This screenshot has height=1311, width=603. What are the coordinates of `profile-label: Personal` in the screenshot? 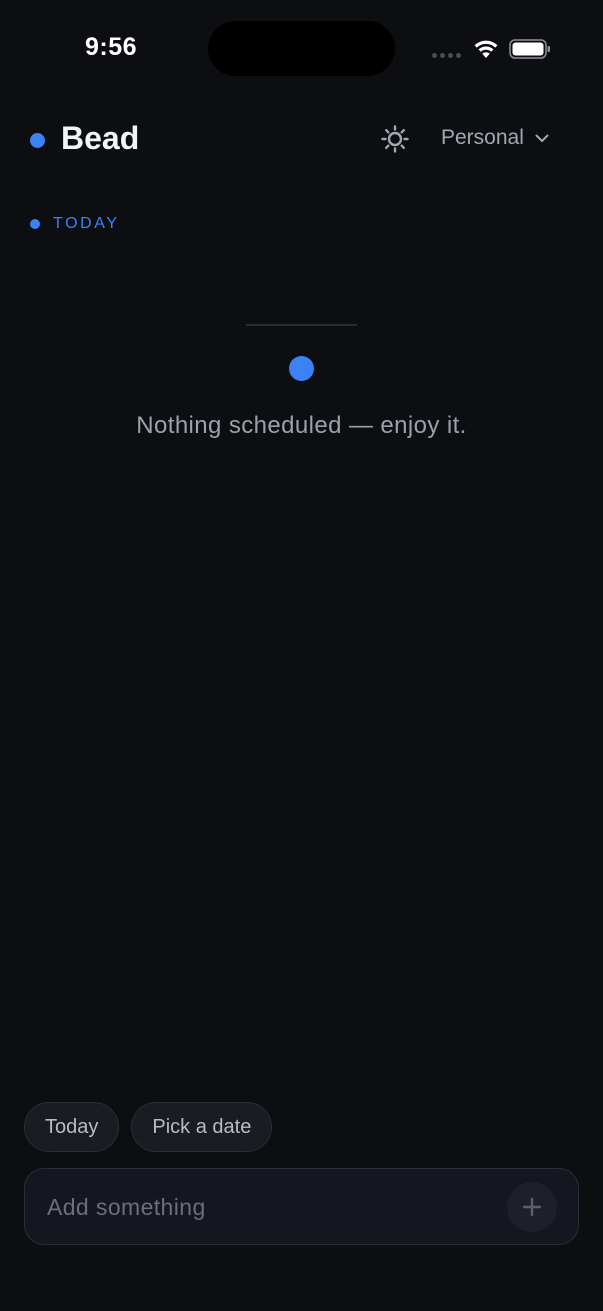 It's located at (482, 137).